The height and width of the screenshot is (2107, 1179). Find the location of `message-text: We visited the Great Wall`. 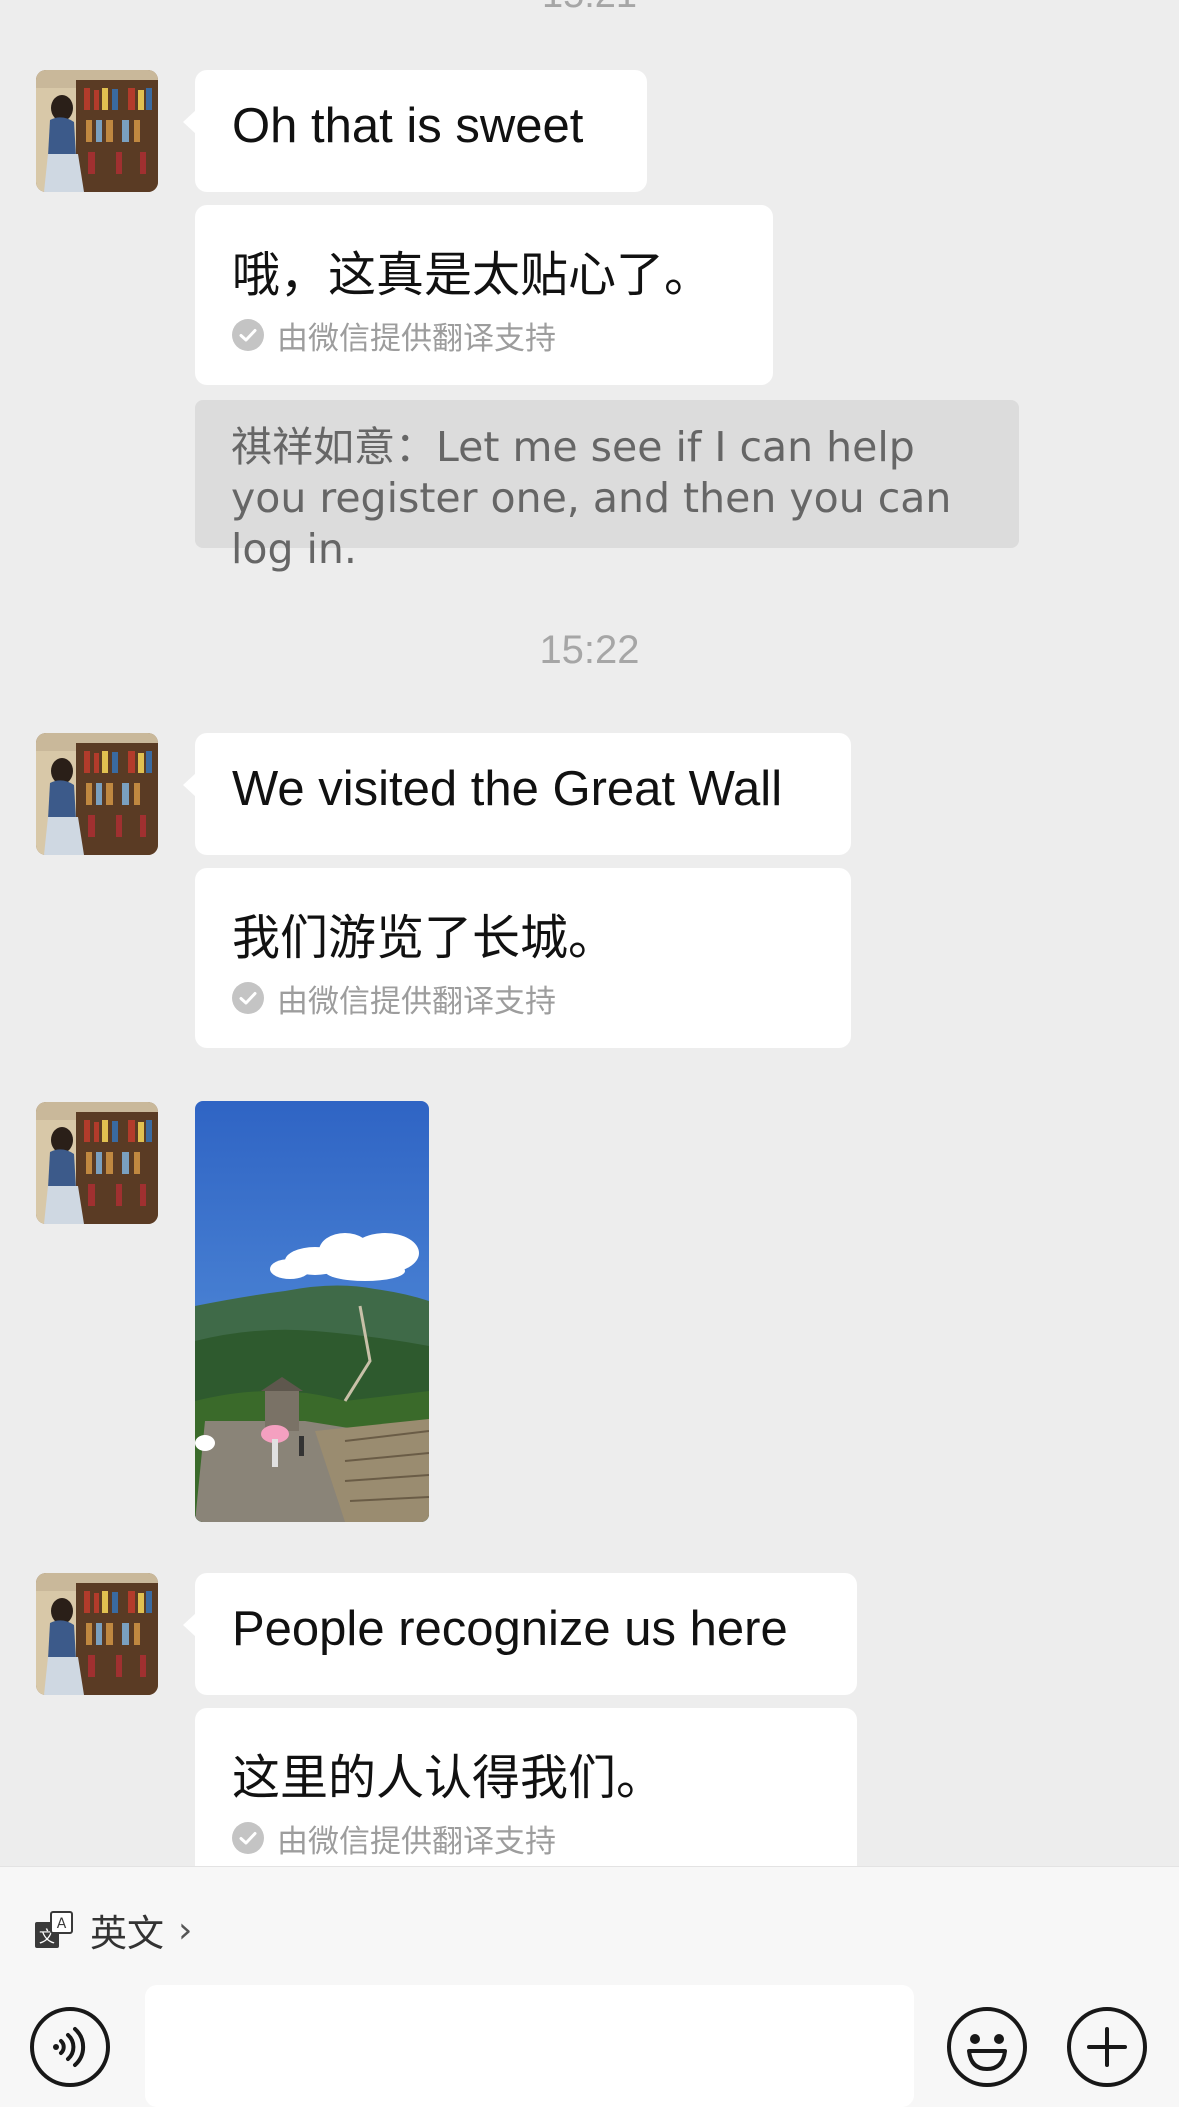

message-text: We visited the Great Wall is located at coordinates (507, 789).